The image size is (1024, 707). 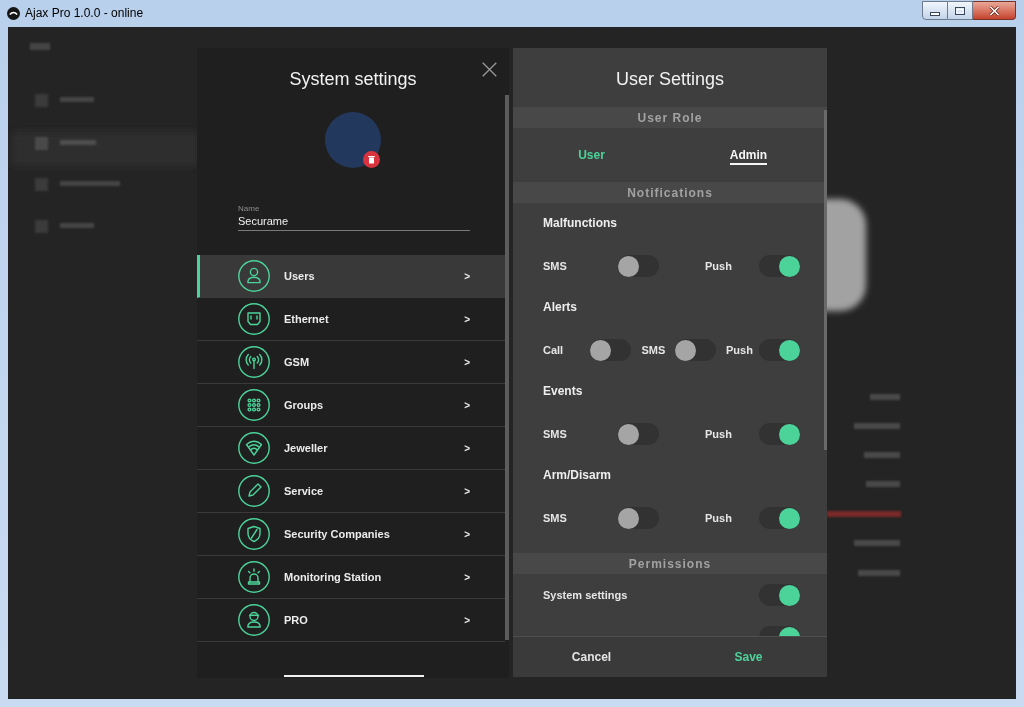 I want to click on menu-item: Monitoring Station >, so click(x=351, y=577).